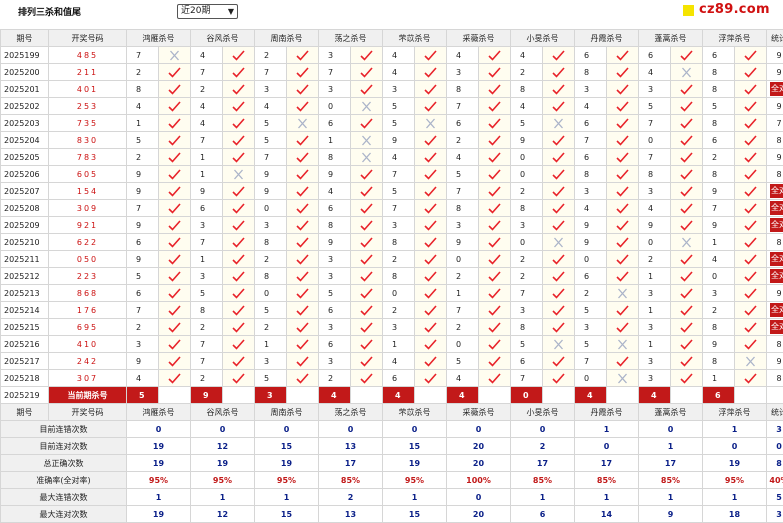 The height and width of the screenshot is (523, 783). What do you see at coordinates (175, 395) in the screenshot?
I see `current-empty-cell` at bounding box center [175, 395].